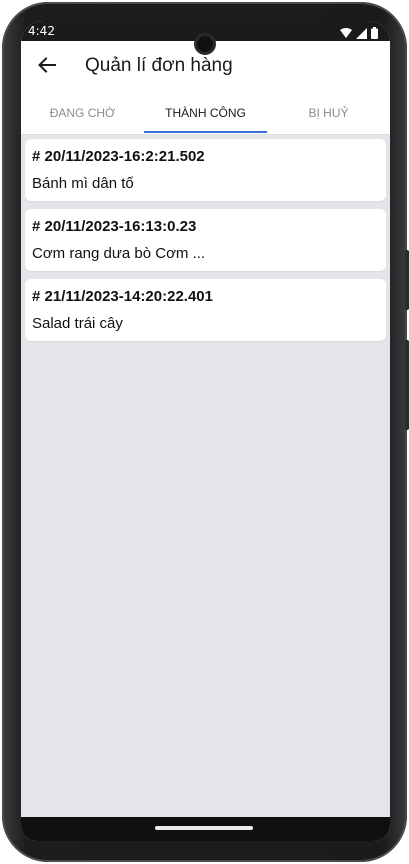 The height and width of the screenshot is (864, 409). What do you see at coordinates (122, 296) in the screenshot?
I see `order-id: # 21/11/2023-14:20:22.401` at bounding box center [122, 296].